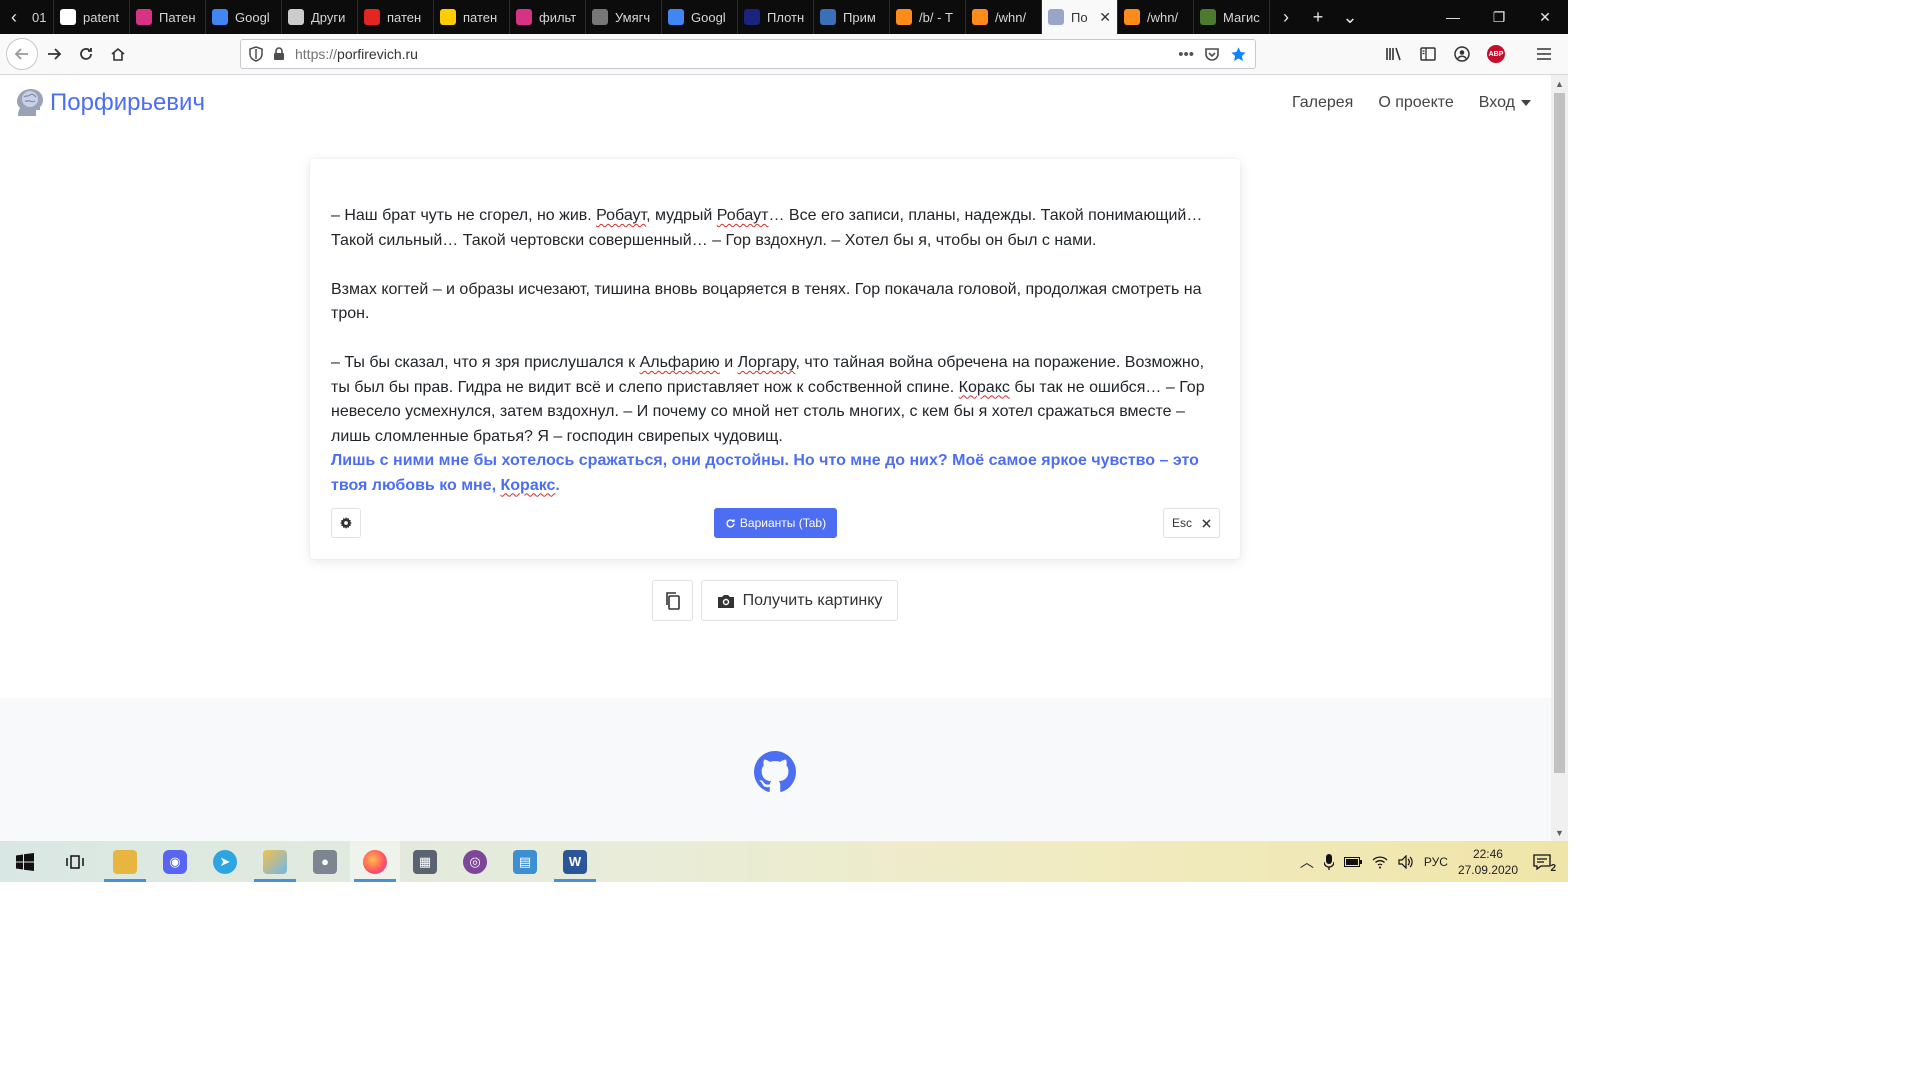 Image resolution: width=1920 pixels, height=1080 pixels. I want to click on url-text: https://porfirevich.ru, so click(356, 54).